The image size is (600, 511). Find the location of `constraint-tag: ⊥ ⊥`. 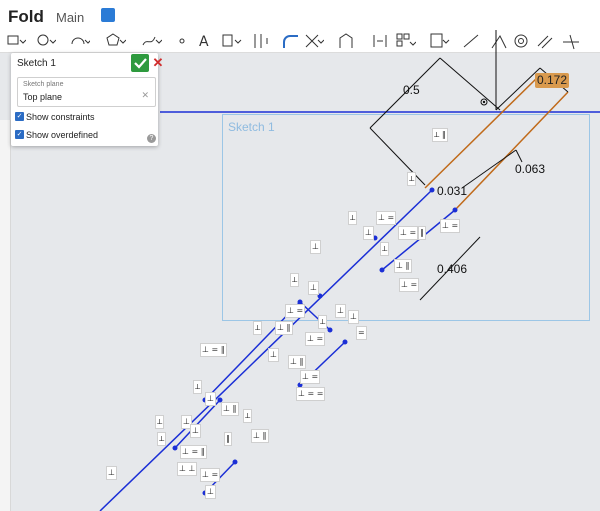

constraint-tag: ⊥ ⊥ is located at coordinates (187, 469).